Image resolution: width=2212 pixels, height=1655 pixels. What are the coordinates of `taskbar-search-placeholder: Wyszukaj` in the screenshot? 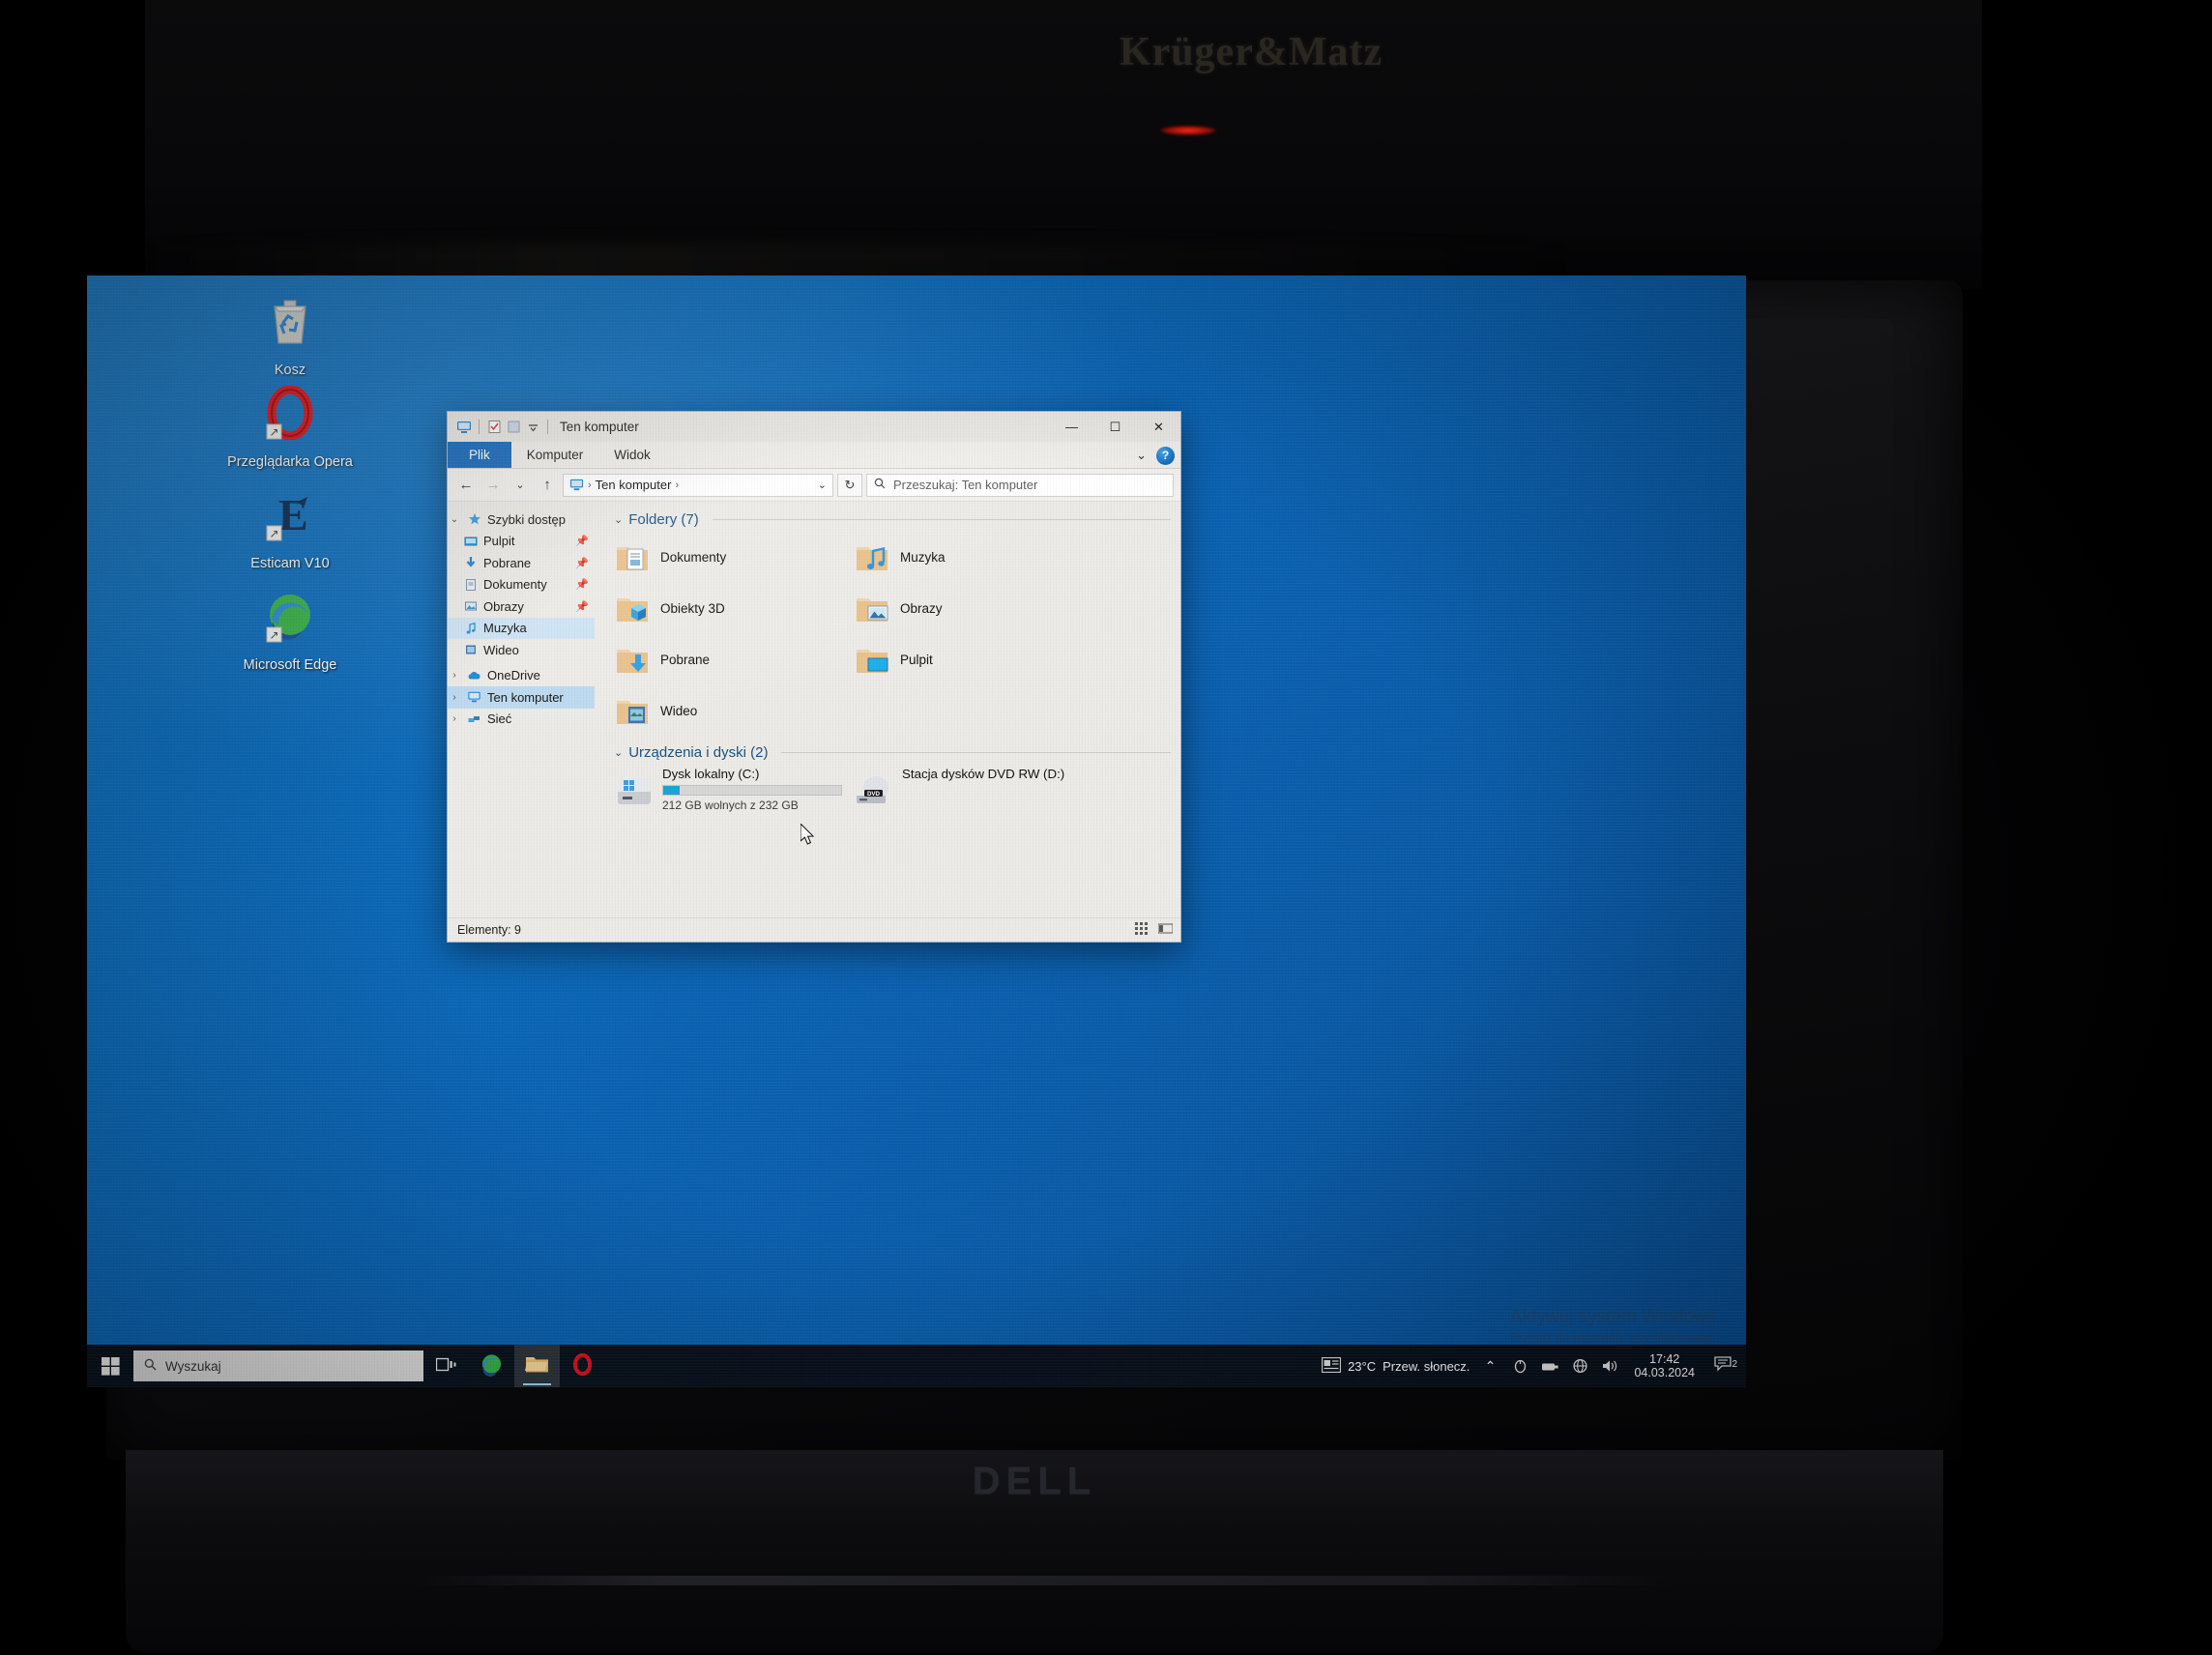 It's located at (193, 1366).